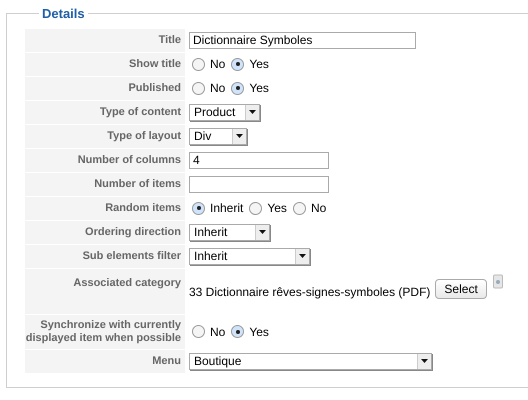 This screenshot has height=400, width=528. Describe the element at coordinates (127, 282) in the screenshot. I see `field-label: Associated category` at that location.